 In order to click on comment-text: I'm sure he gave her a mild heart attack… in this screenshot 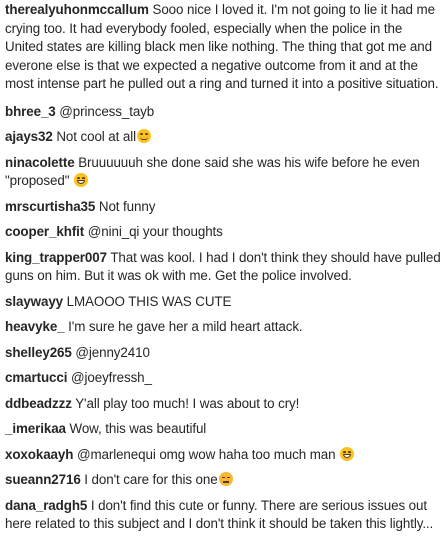, I will do `click(185, 326)`.